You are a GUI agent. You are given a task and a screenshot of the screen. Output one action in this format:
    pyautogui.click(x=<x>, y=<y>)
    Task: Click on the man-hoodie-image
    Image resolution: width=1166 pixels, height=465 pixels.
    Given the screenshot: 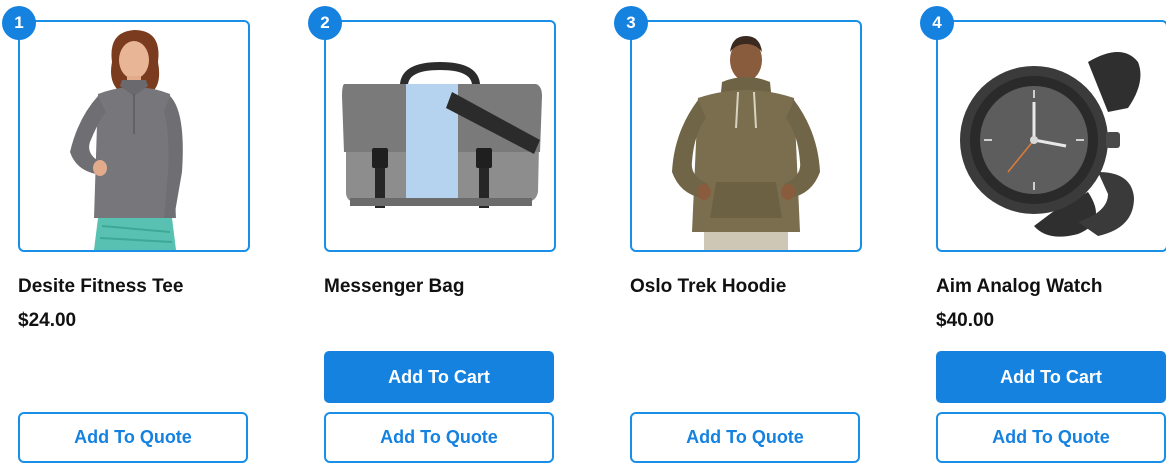 What is the action you would take?
    pyautogui.click(x=746, y=143)
    